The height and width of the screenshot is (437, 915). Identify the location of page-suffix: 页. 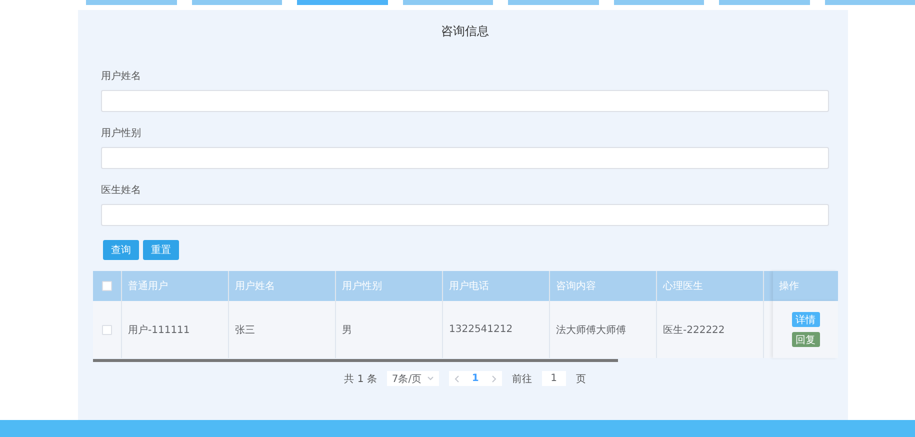
(581, 379).